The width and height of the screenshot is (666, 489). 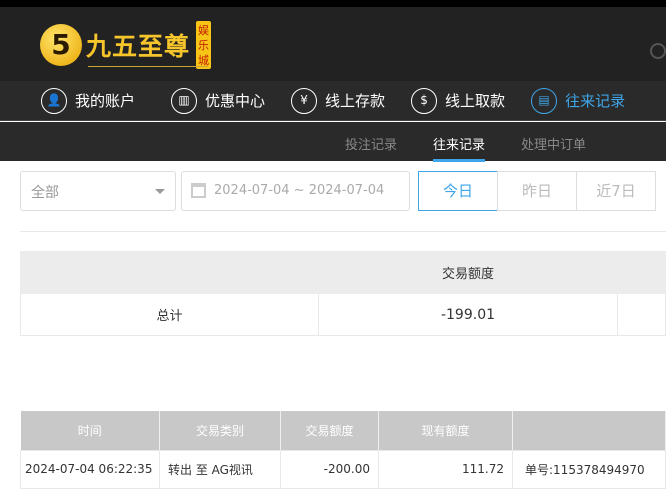 I want to click on nav-deposit: ¥ 线上存款, so click(x=338, y=100).